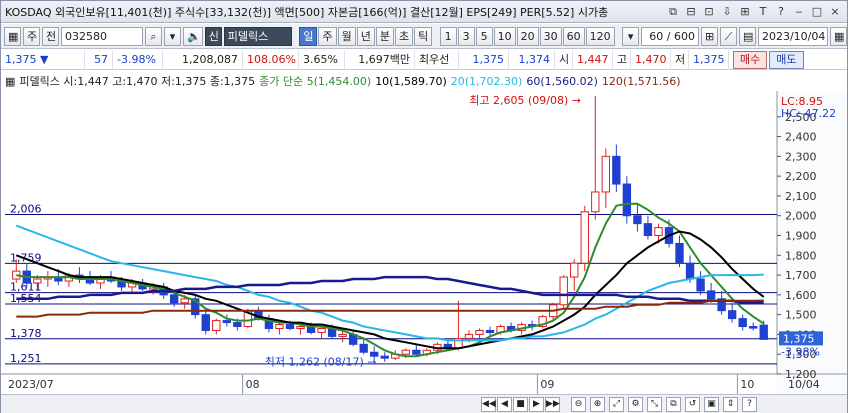 The image size is (848, 413). Describe the element at coordinates (448, 36) in the screenshot. I see `interval-tab: 1` at that location.